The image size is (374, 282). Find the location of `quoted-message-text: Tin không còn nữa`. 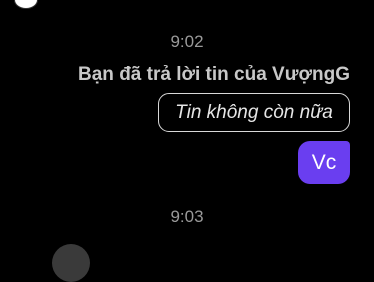

quoted-message-text: Tin không còn nữa is located at coordinates (254, 112).